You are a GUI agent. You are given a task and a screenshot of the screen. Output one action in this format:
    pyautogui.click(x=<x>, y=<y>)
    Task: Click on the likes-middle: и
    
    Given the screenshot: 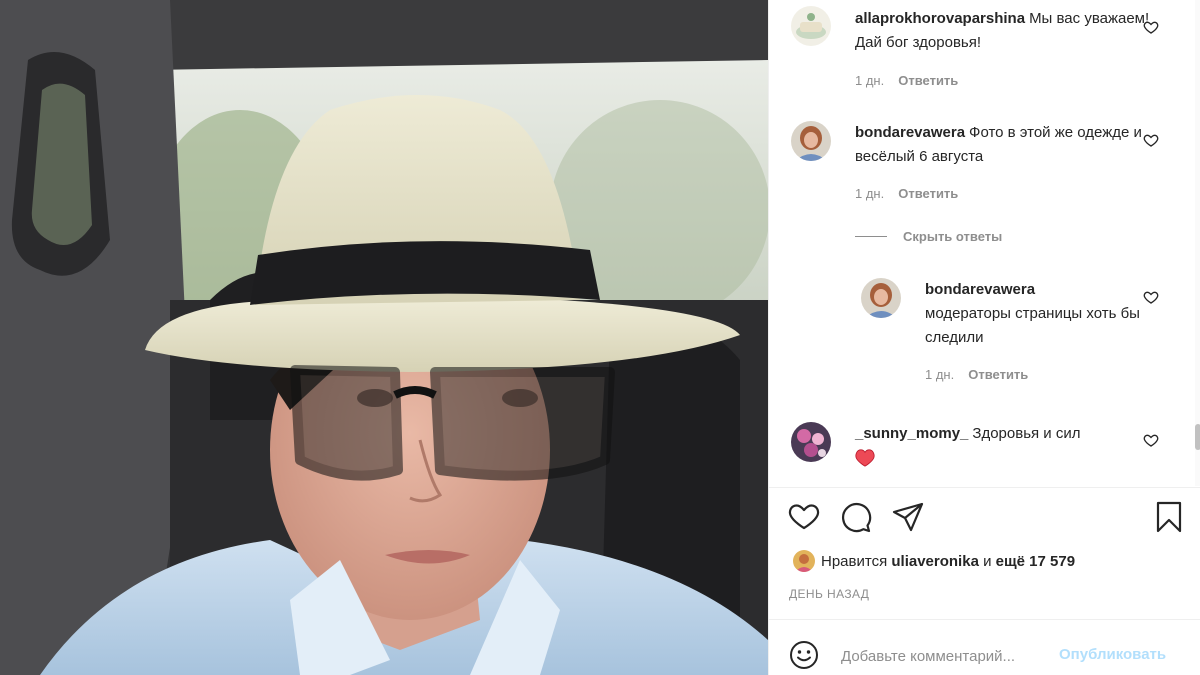 What is the action you would take?
    pyautogui.click(x=987, y=561)
    